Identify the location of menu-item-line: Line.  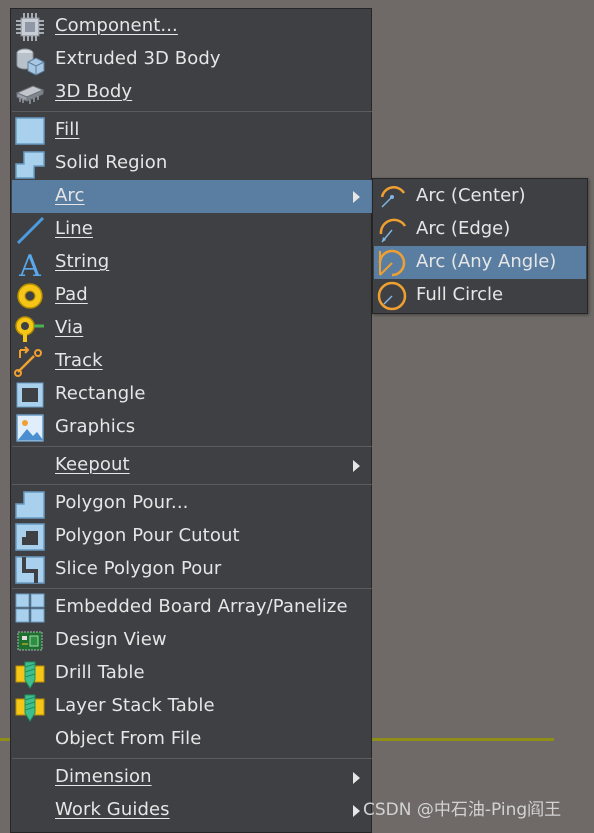
(192, 229).